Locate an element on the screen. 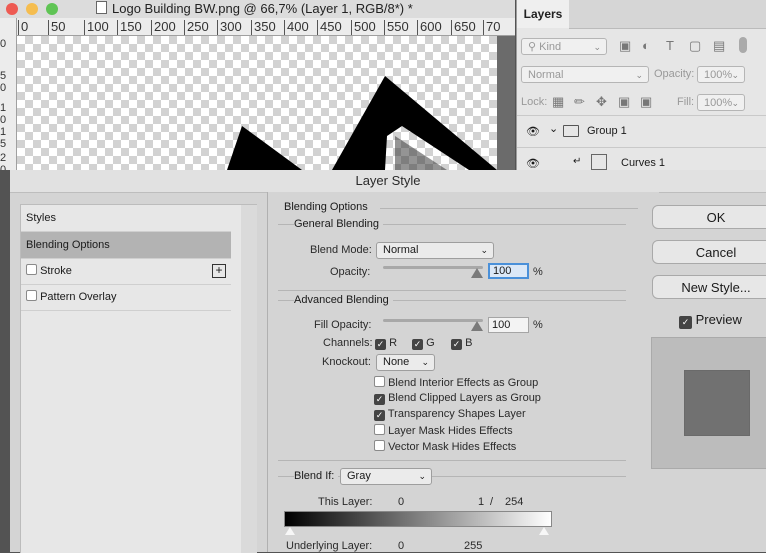 The height and width of the screenshot is (553, 766). knockout-value: None is located at coordinates (396, 362).